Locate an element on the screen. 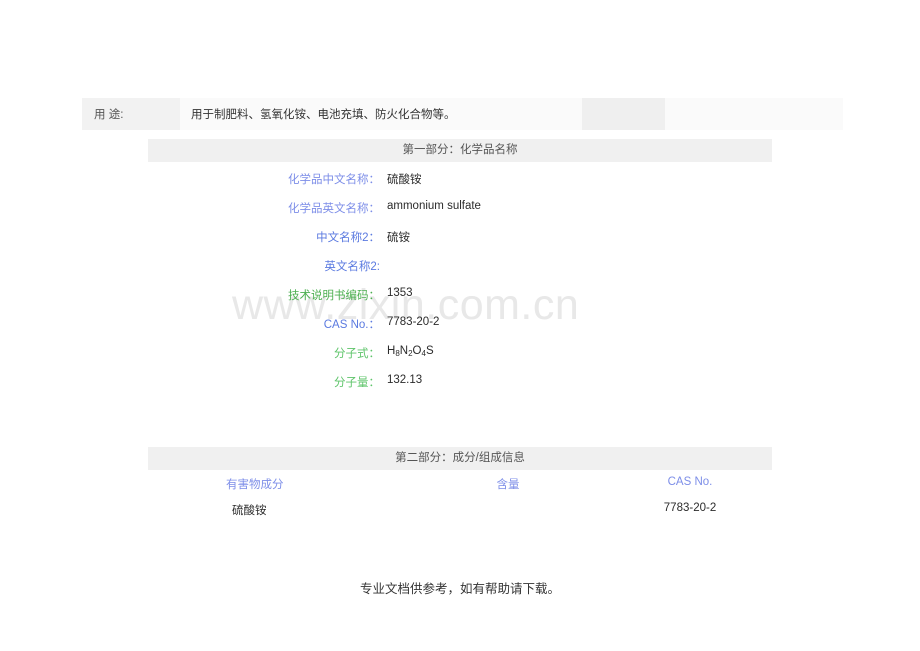  field-label-cas-no: CAS No.： is located at coordinates (351, 325).